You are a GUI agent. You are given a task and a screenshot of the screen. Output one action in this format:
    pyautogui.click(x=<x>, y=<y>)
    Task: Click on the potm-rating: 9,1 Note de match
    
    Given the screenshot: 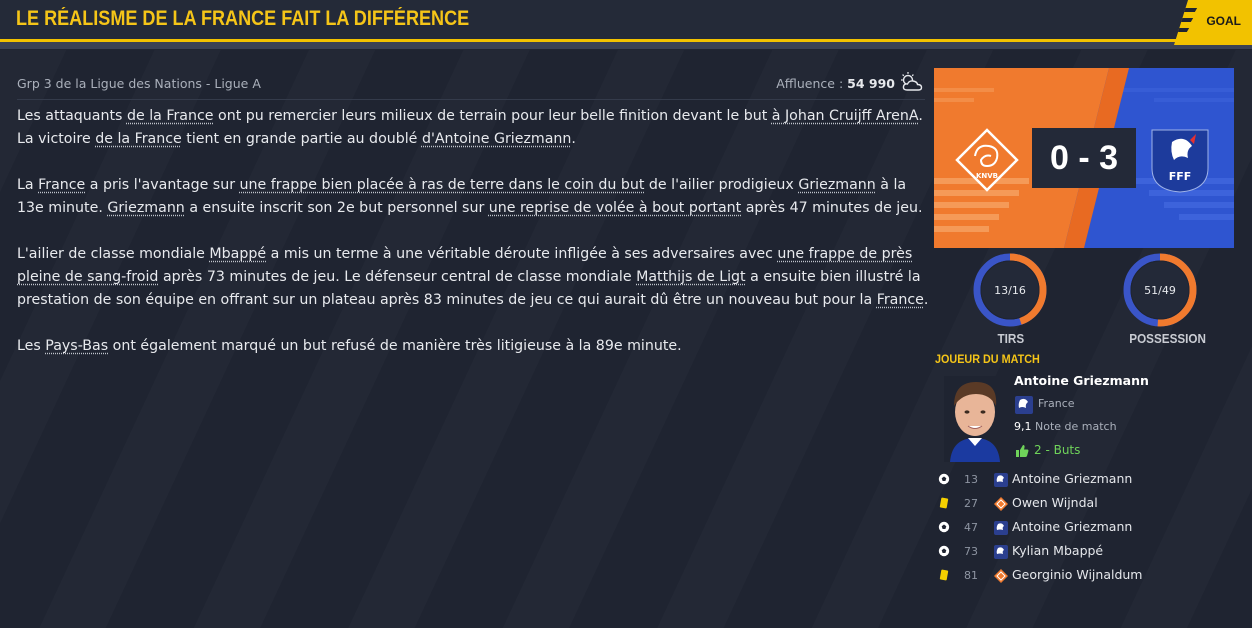 What is the action you would take?
    pyautogui.click(x=1065, y=426)
    